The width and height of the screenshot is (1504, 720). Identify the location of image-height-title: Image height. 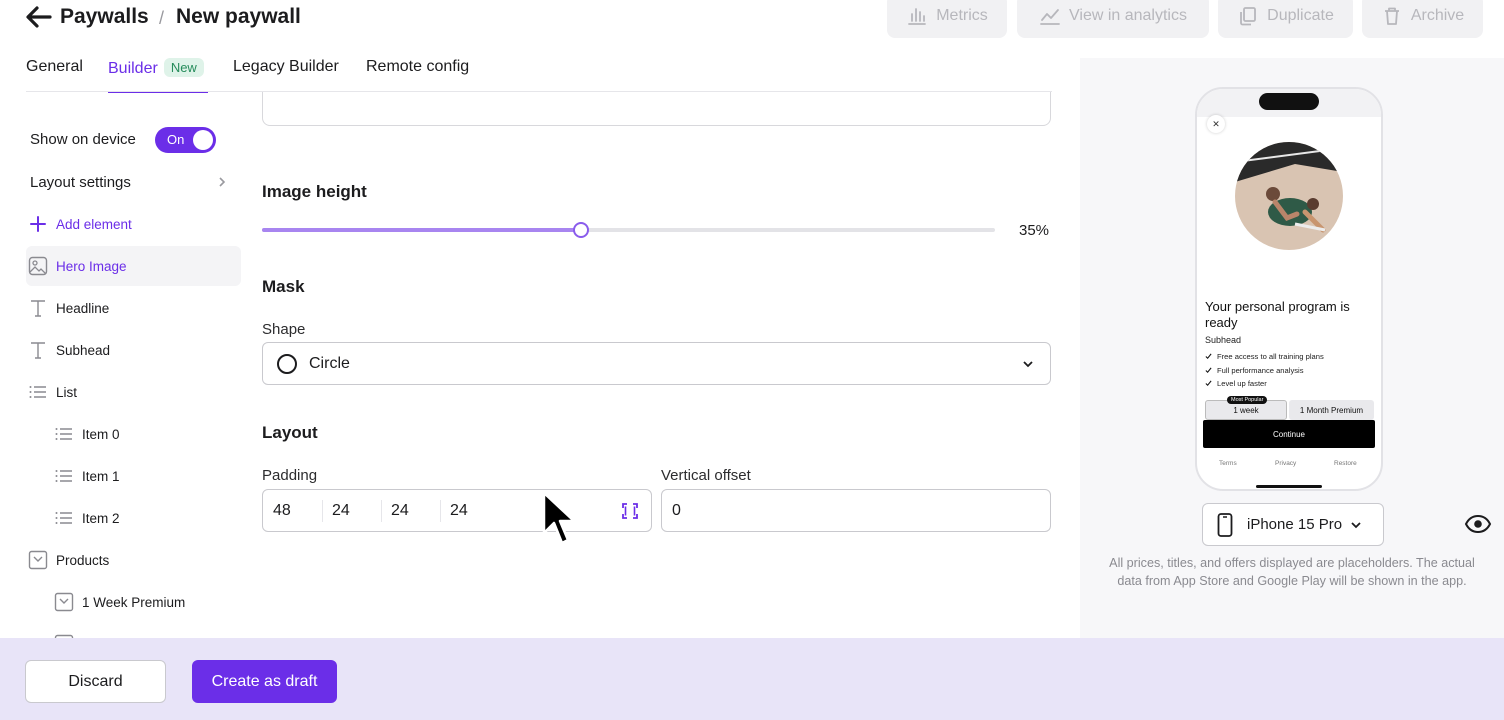
(314, 191).